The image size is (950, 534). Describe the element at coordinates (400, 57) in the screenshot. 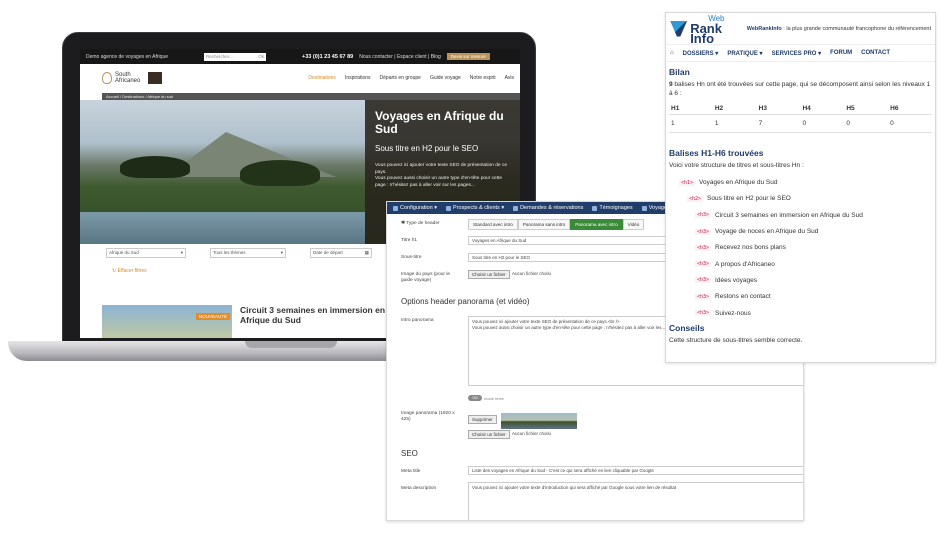

I see `site-top-links: Nous contacter | Espace client | Blog` at that location.